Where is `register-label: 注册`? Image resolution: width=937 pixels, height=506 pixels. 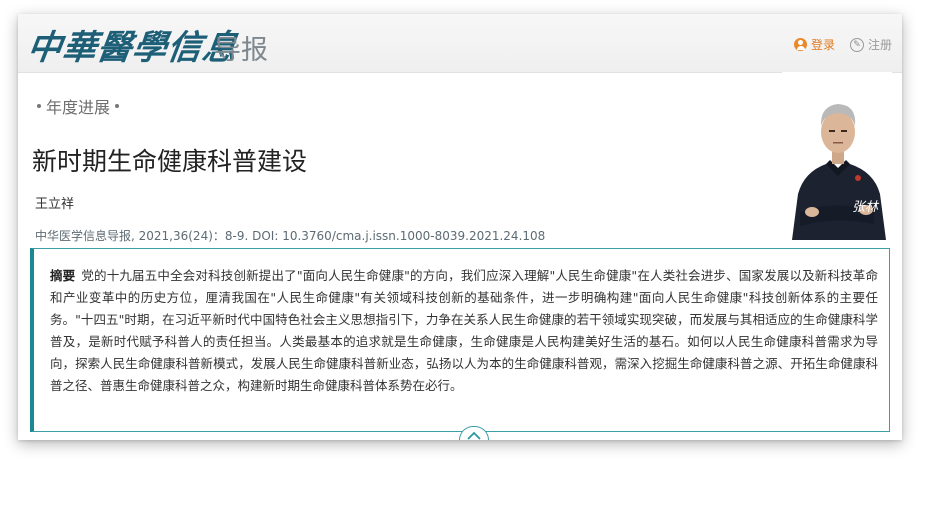 register-label: 注册 is located at coordinates (880, 45).